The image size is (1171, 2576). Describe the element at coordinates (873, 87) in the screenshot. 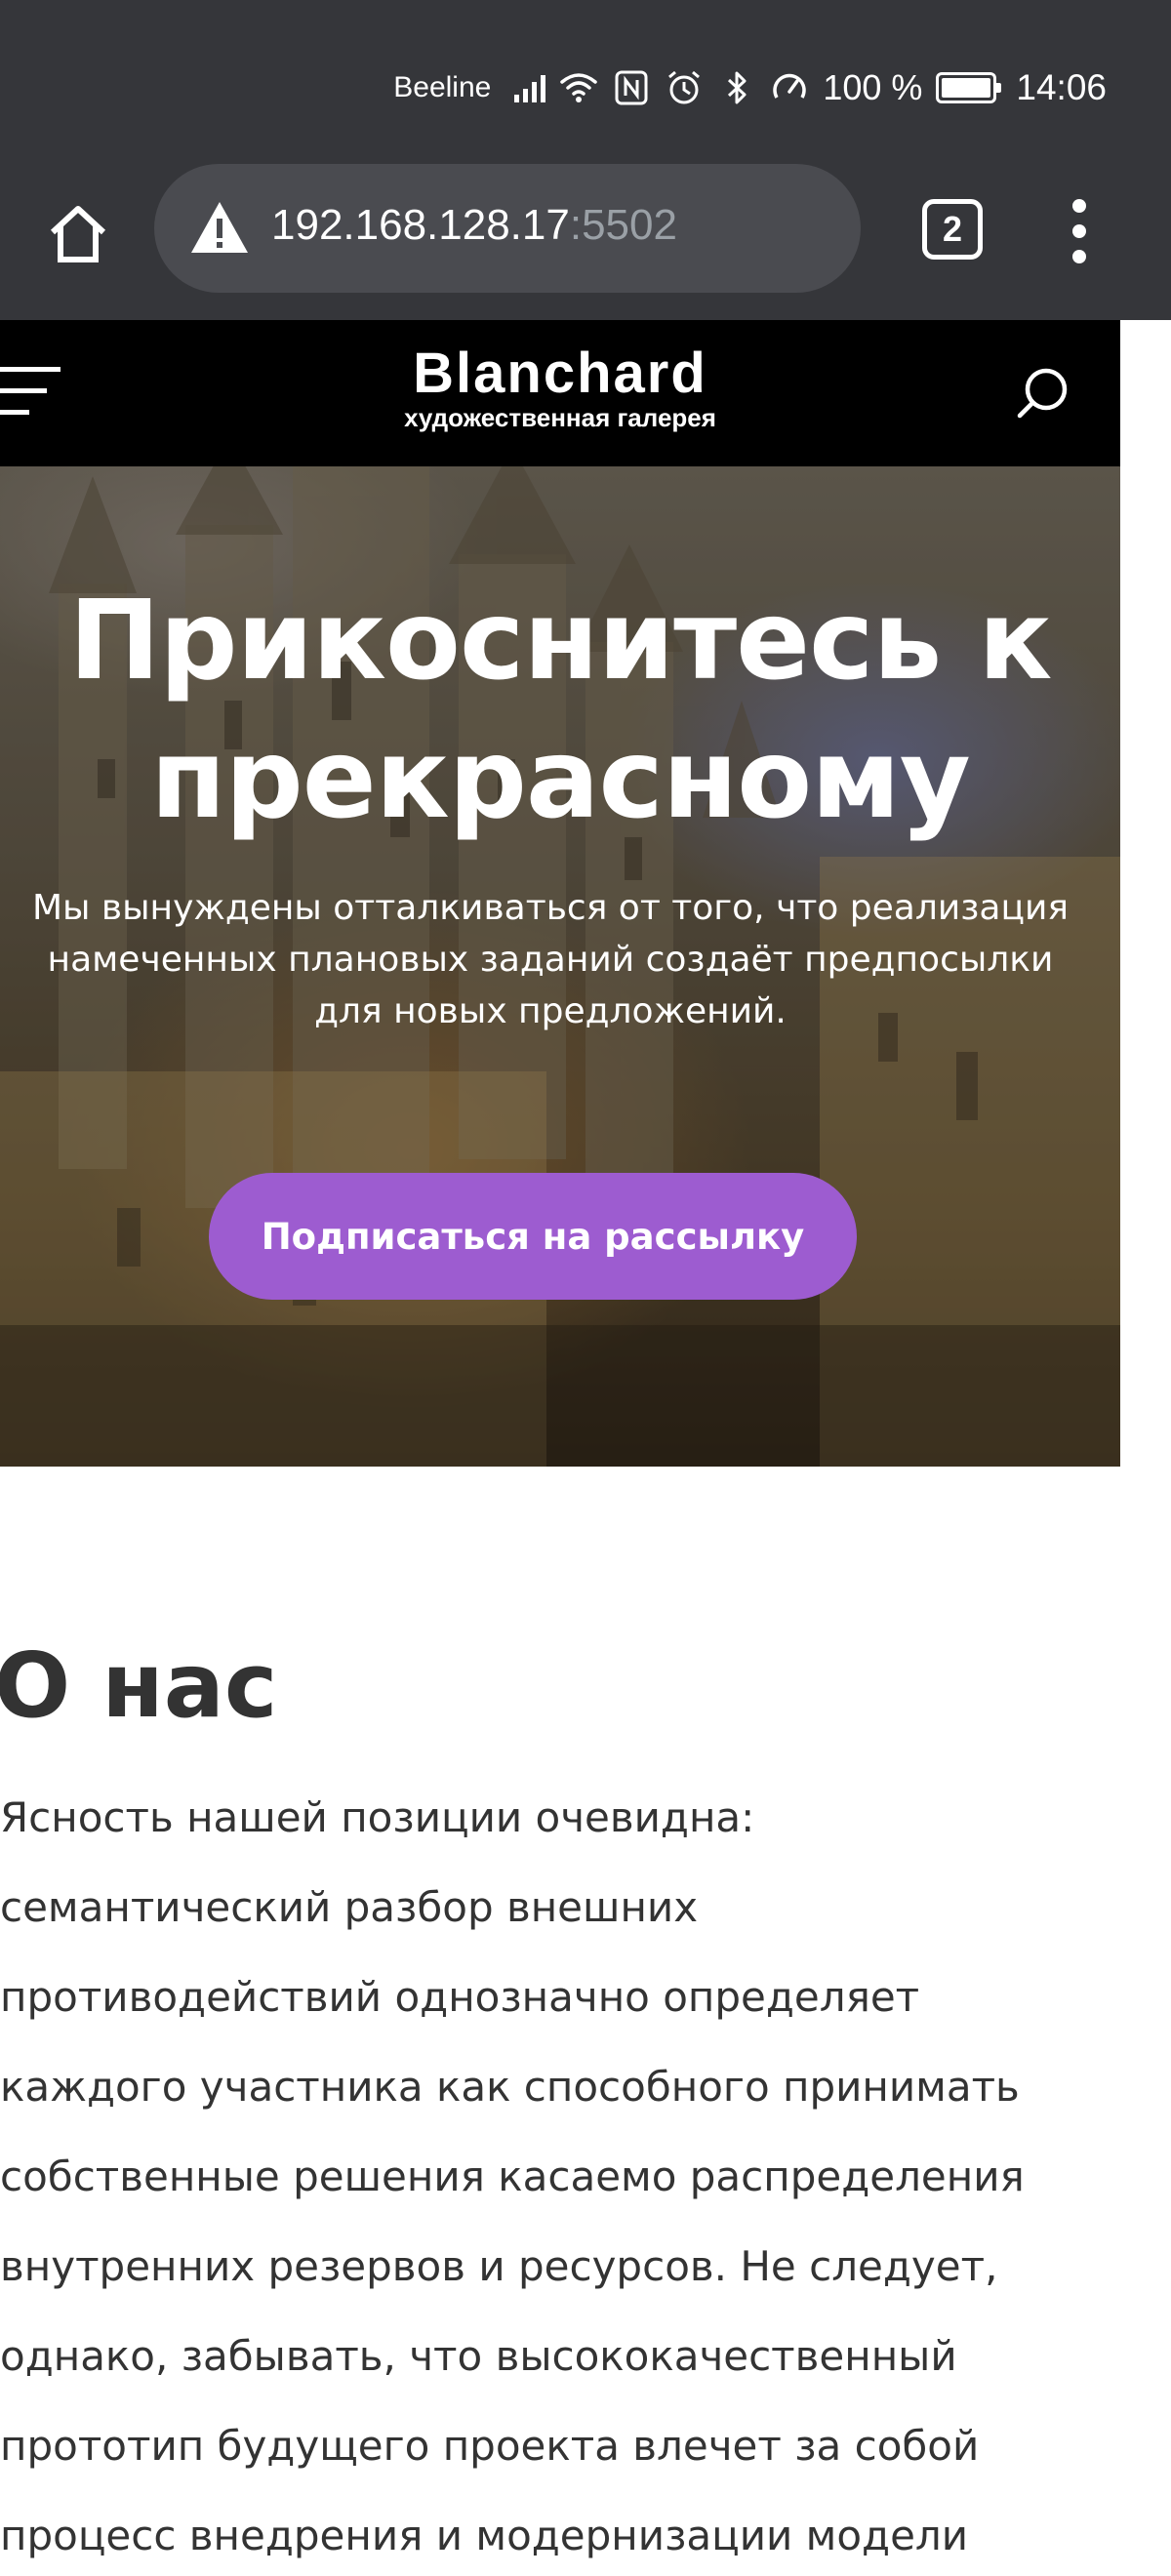

I see `battery-percent: 100 %` at that location.